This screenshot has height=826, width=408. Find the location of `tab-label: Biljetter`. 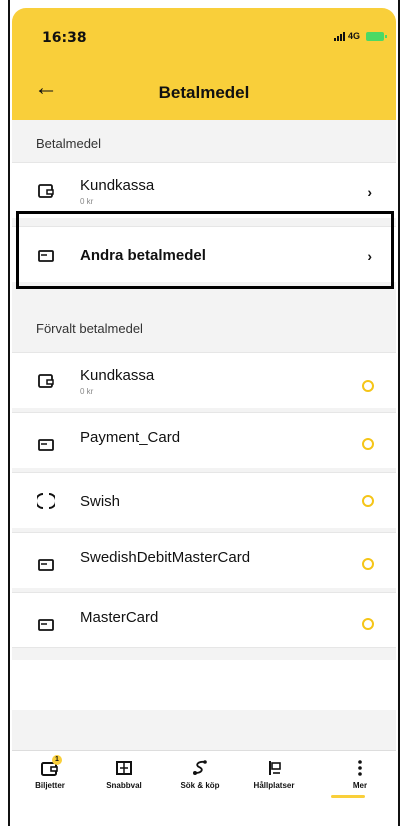

tab-label: Biljetter is located at coordinates (50, 785).